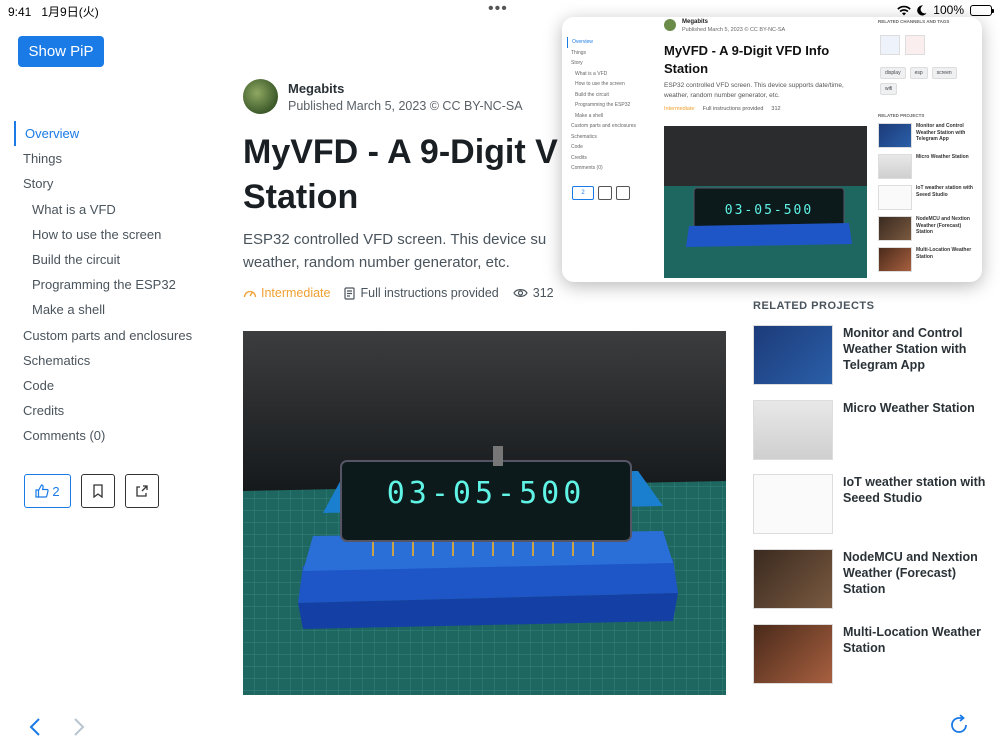 The width and height of the screenshot is (1000, 750). What do you see at coordinates (922, 9) in the screenshot?
I see `moon-icon` at bounding box center [922, 9].